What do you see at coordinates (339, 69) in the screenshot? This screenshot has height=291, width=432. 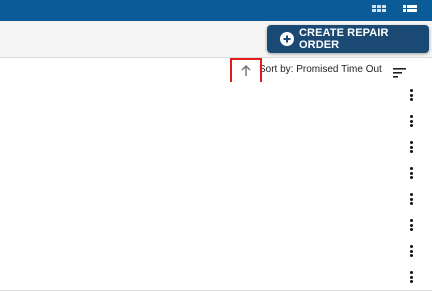 I see `sort-field: Promised Time Out` at bounding box center [339, 69].